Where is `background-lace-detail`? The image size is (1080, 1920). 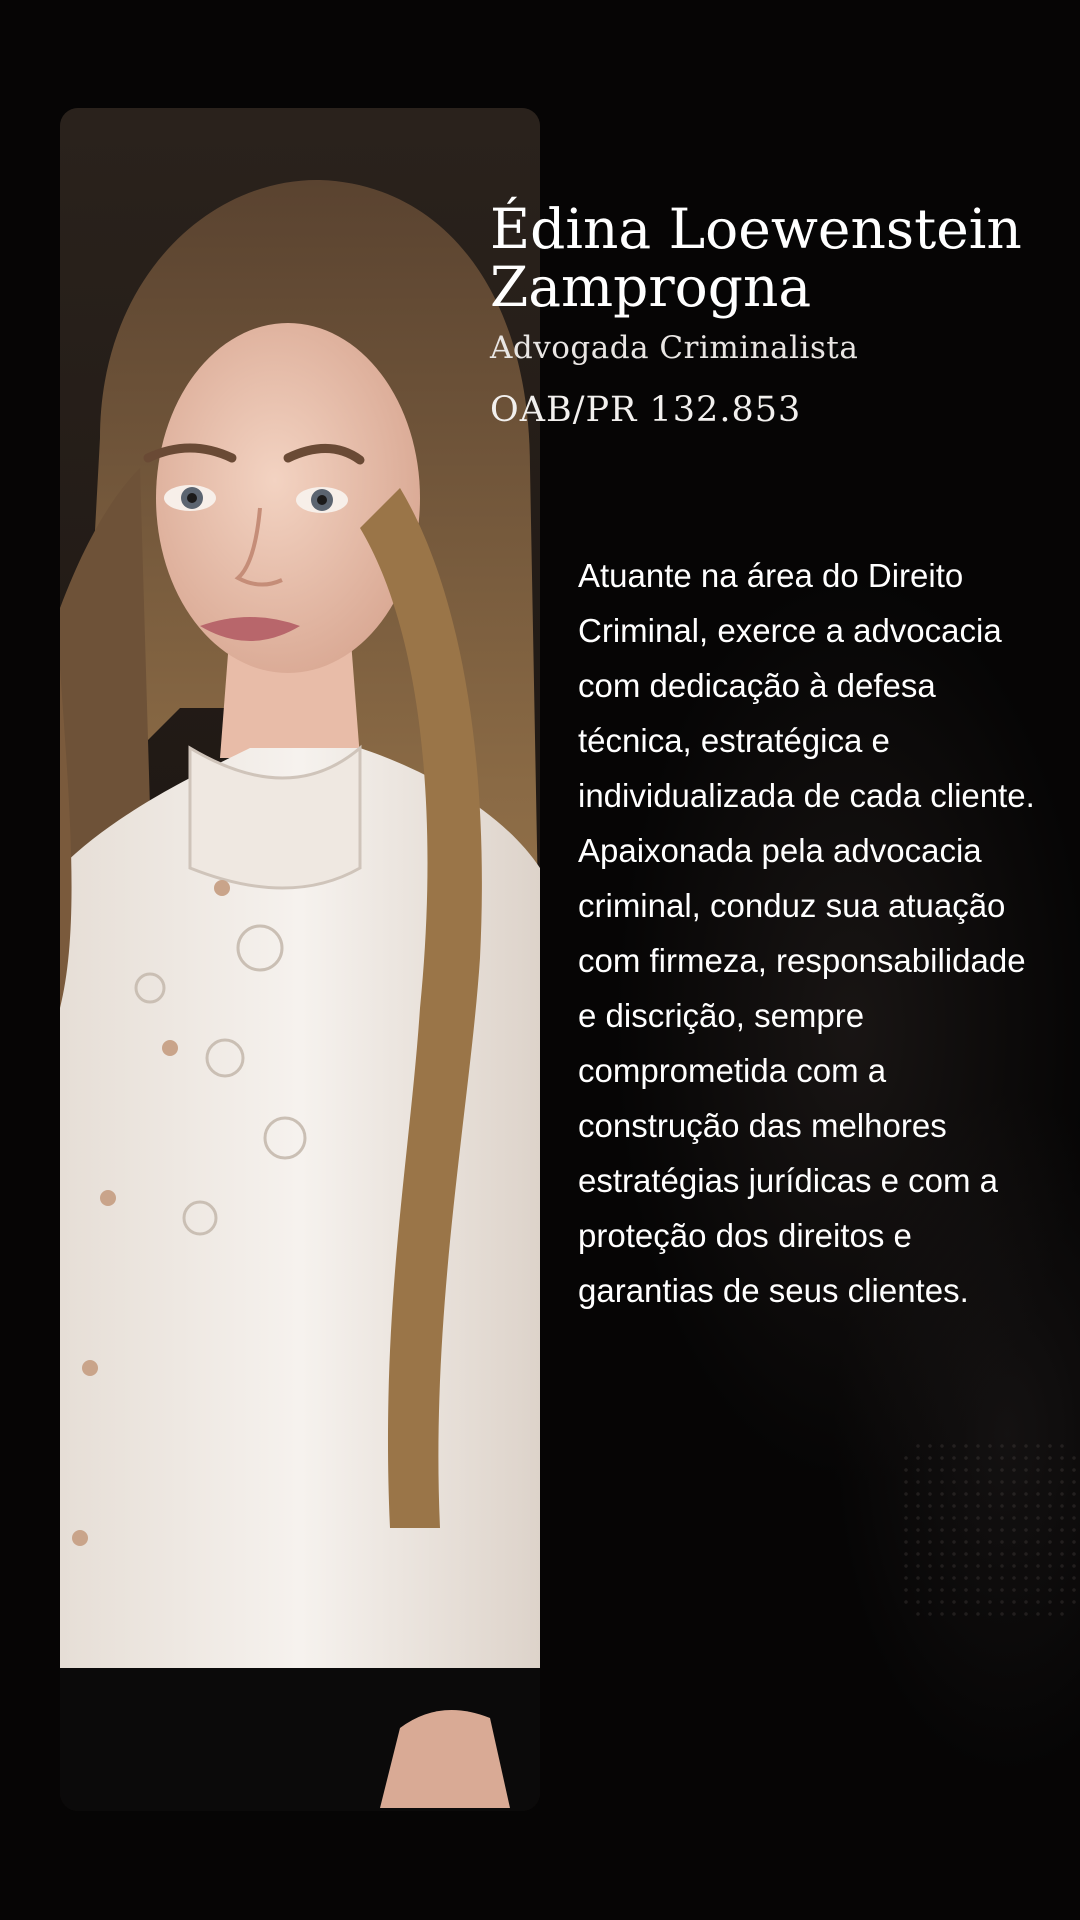 background-lace-detail is located at coordinates (990, 1530).